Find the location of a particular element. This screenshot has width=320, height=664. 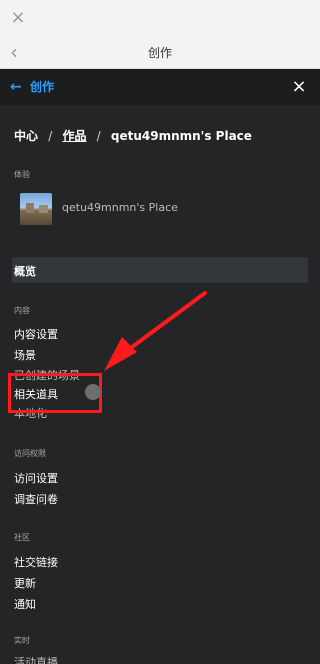

arrow-head is located at coordinates (120, 354).